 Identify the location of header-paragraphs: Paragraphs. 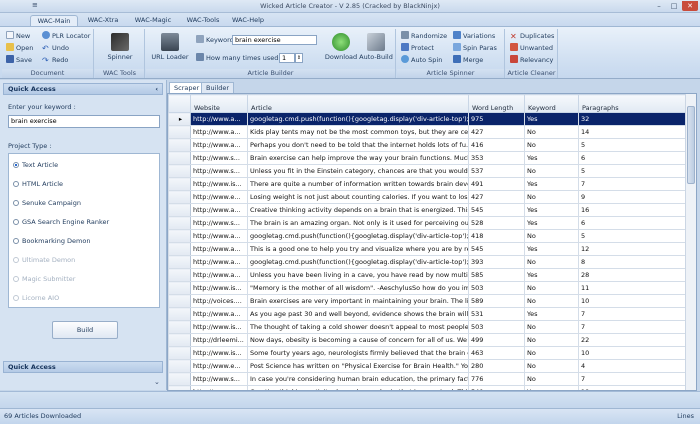
(632, 103).